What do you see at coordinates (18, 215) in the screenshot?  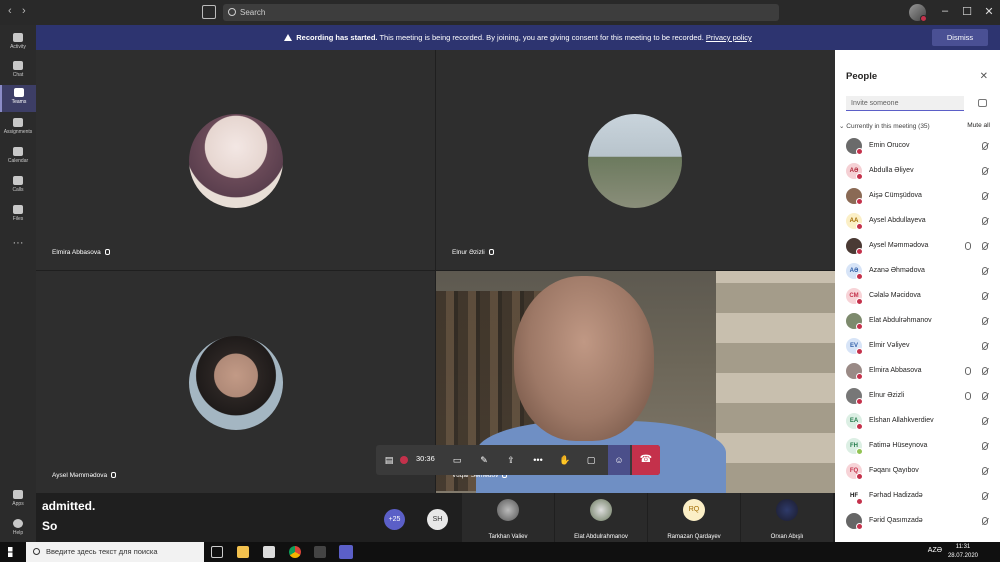 I see `rail-item-files: Files` at bounding box center [18, 215].